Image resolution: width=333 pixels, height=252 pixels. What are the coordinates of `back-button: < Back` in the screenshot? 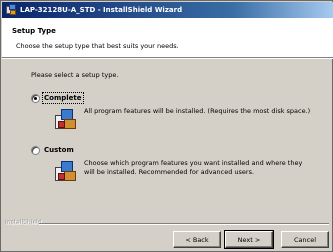 It's located at (197, 239).